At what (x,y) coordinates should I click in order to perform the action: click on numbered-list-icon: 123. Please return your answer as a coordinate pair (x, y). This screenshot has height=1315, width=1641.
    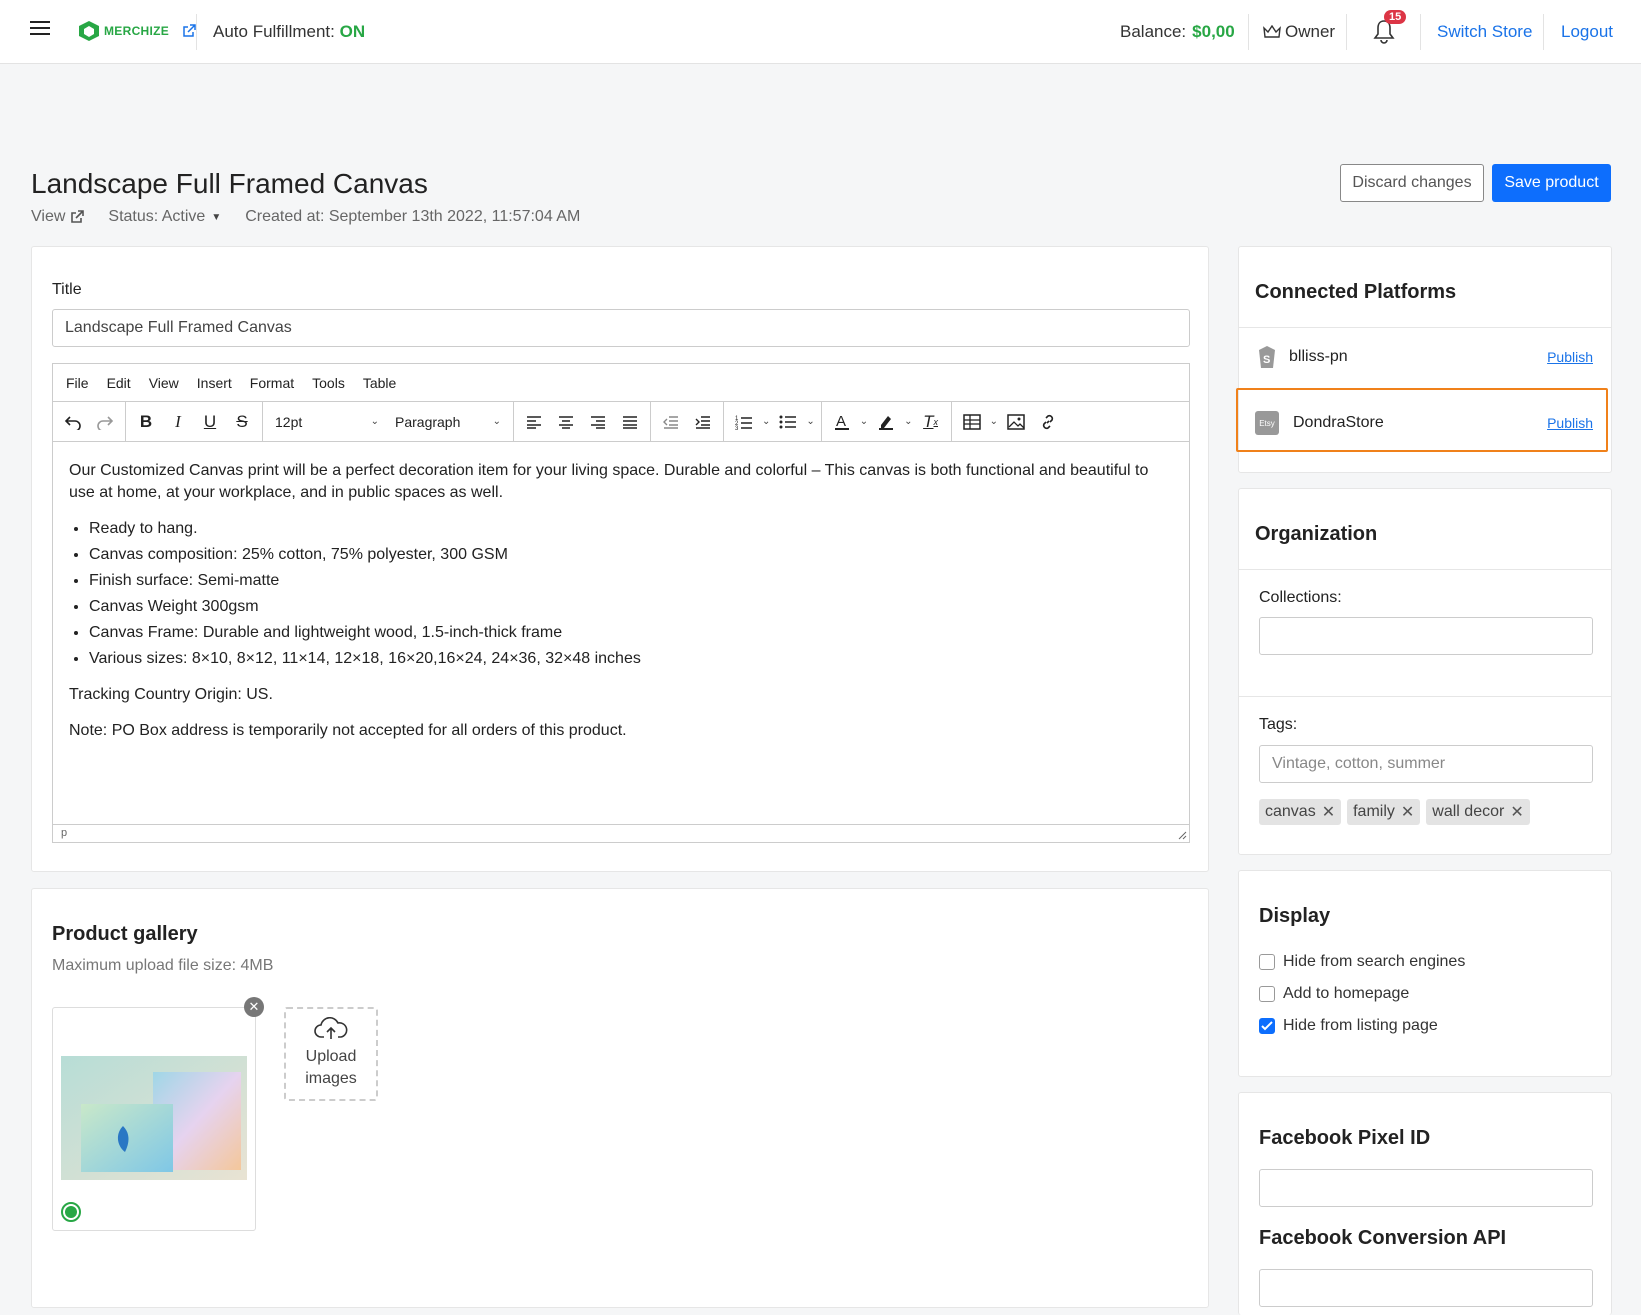
    Looking at the image, I should click on (744, 422).